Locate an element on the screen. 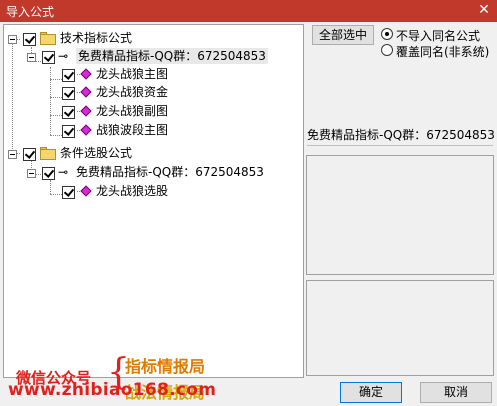  window-title: 导入公式 is located at coordinates (30, 12).